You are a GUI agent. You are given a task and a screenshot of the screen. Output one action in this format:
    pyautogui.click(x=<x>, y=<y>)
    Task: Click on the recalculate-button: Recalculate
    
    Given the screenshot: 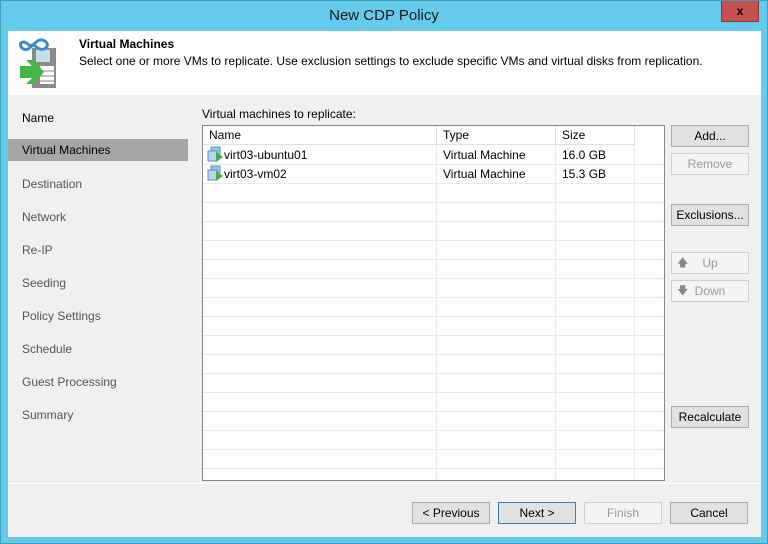 What is the action you would take?
    pyautogui.click(x=710, y=417)
    